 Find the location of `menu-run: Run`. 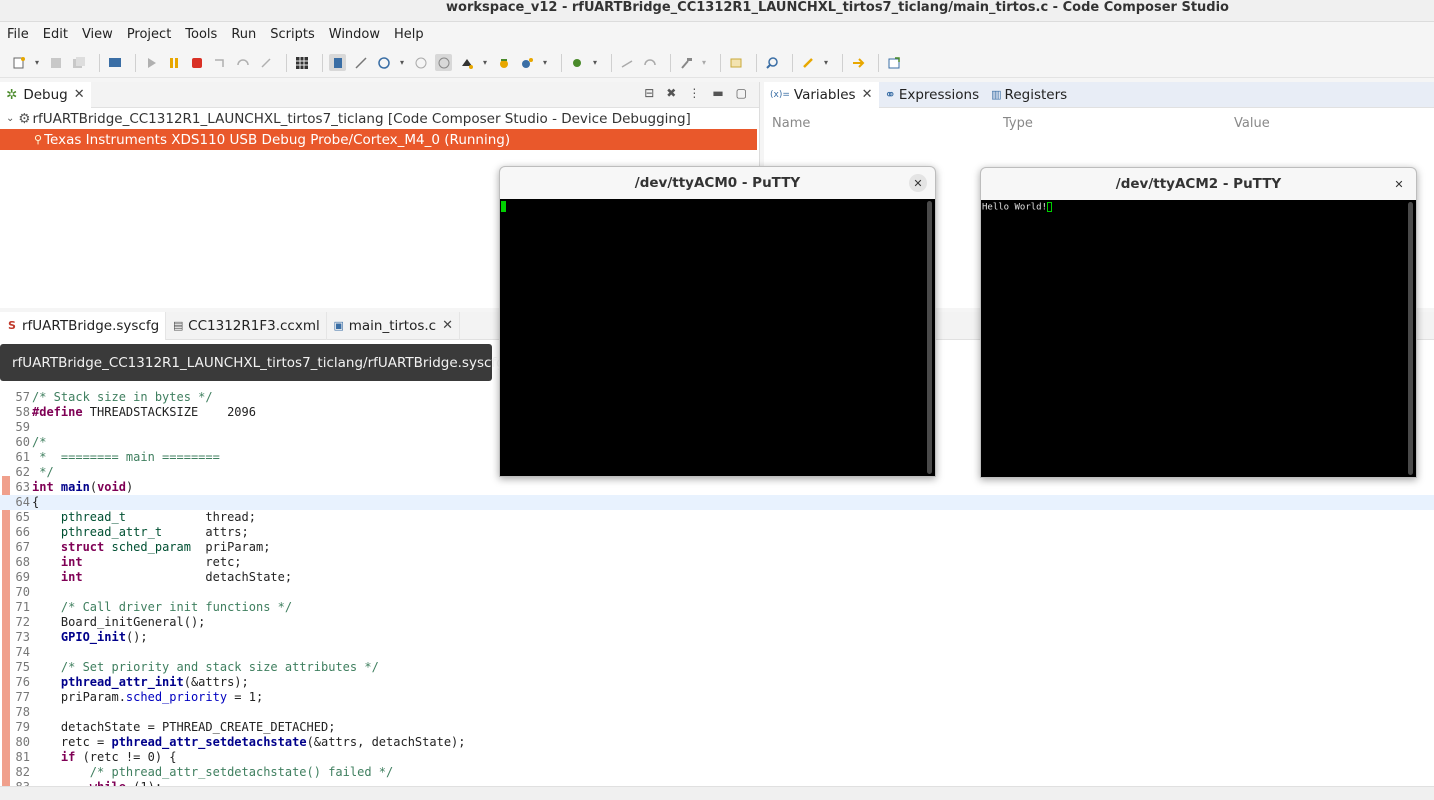

menu-run: Run is located at coordinates (243, 34).